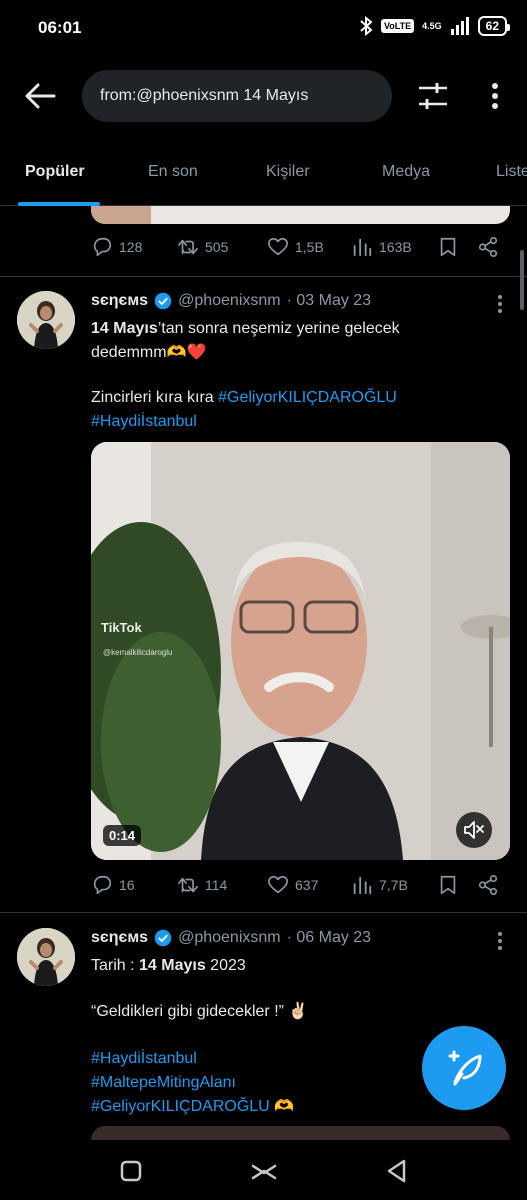 The height and width of the screenshot is (1200, 527). I want to click on reply-button: 128, so click(116, 247).